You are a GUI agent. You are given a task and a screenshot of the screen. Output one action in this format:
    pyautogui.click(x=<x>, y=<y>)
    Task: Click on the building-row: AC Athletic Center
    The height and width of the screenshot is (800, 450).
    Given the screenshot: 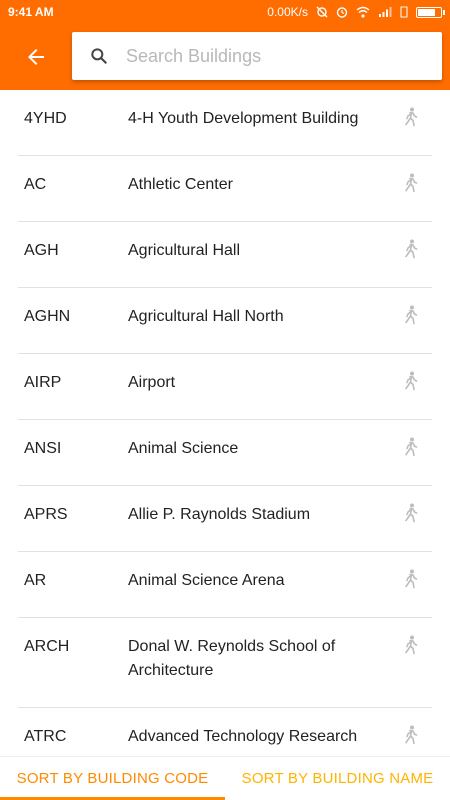 What is the action you would take?
    pyautogui.click(x=225, y=189)
    